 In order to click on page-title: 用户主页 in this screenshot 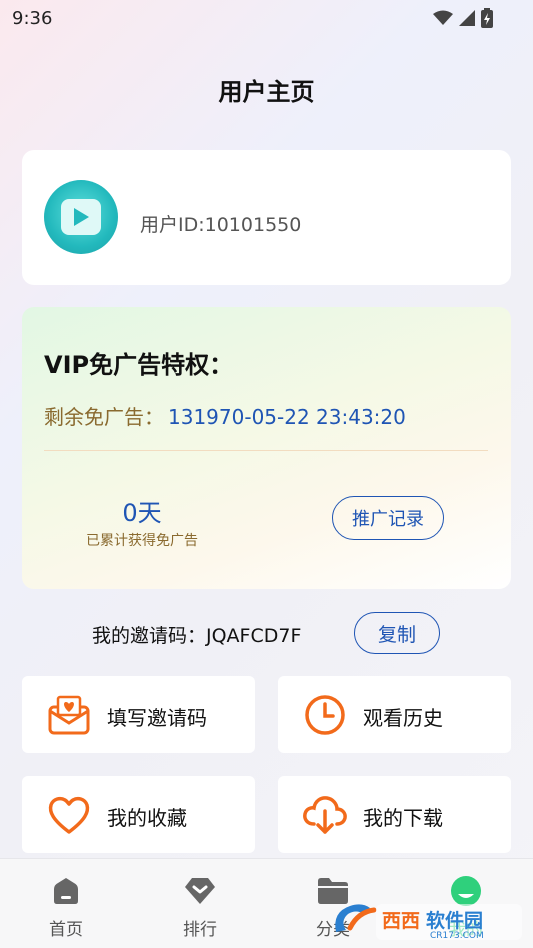, I will do `click(266, 92)`.